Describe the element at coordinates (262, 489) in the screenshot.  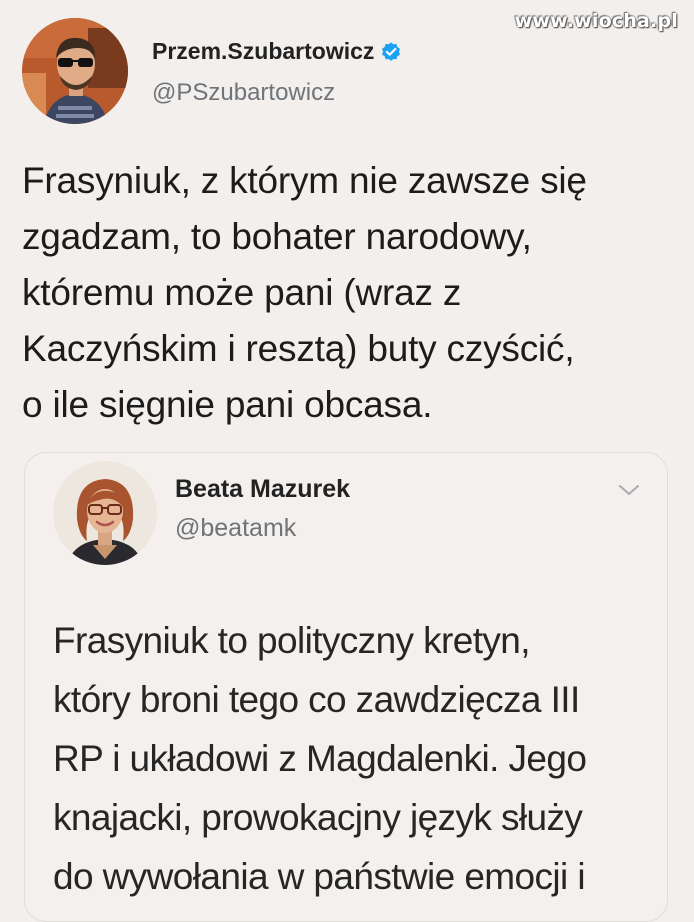
I see `quoted-author-display-name: Beata Mazurek` at that location.